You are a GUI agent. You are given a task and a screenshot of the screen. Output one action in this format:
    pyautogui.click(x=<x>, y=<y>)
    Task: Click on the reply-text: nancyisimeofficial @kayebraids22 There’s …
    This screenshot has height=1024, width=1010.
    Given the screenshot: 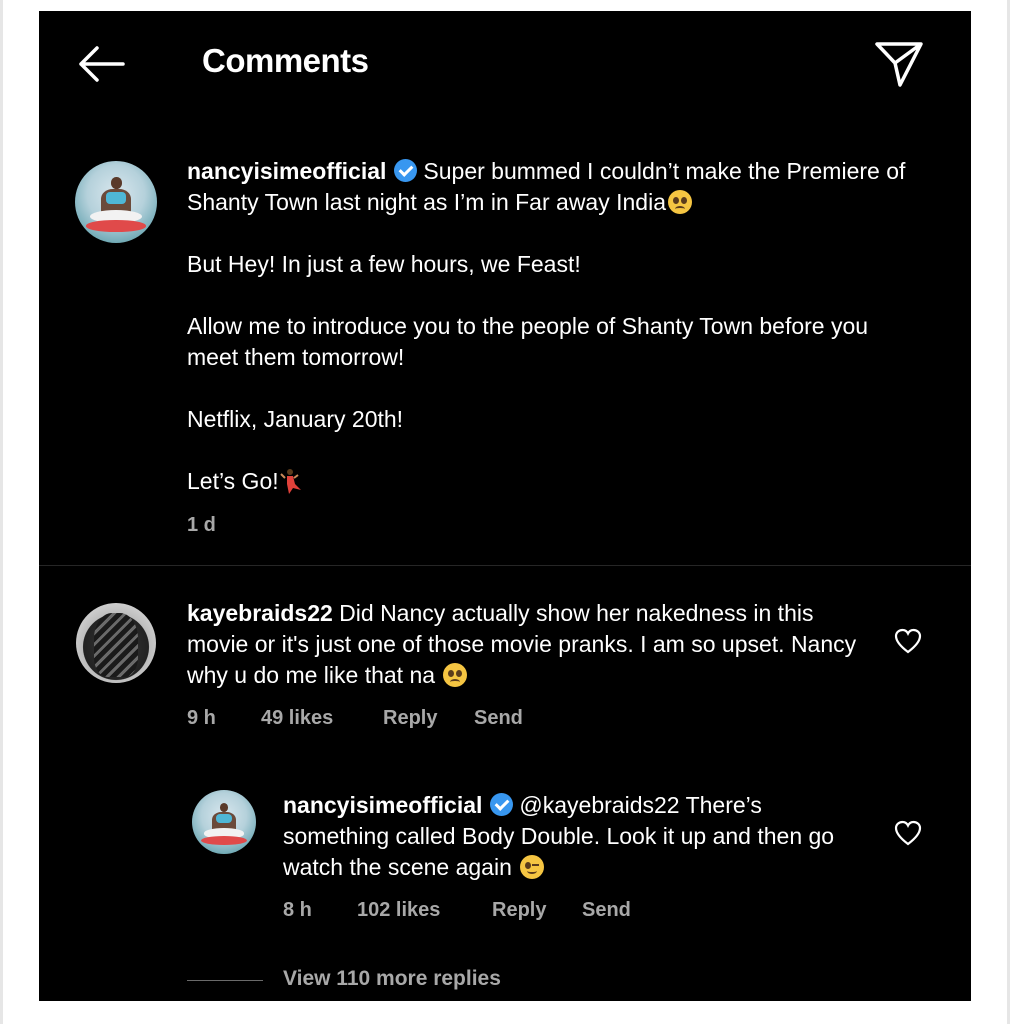 What is the action you would take?
    pyautogui.click(x=568, y=836)
    